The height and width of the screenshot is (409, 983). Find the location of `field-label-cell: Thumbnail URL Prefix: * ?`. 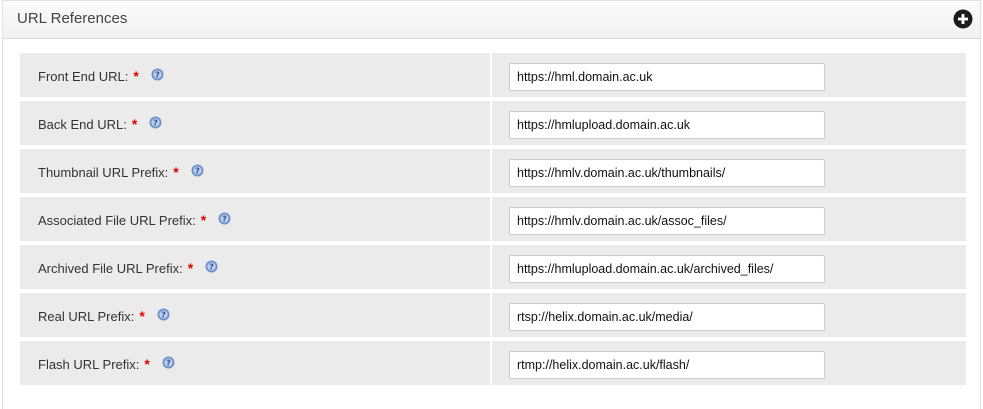

field-label-cell: Thumbnail URL Prefix: * ? is located at coordinates (255, 171).